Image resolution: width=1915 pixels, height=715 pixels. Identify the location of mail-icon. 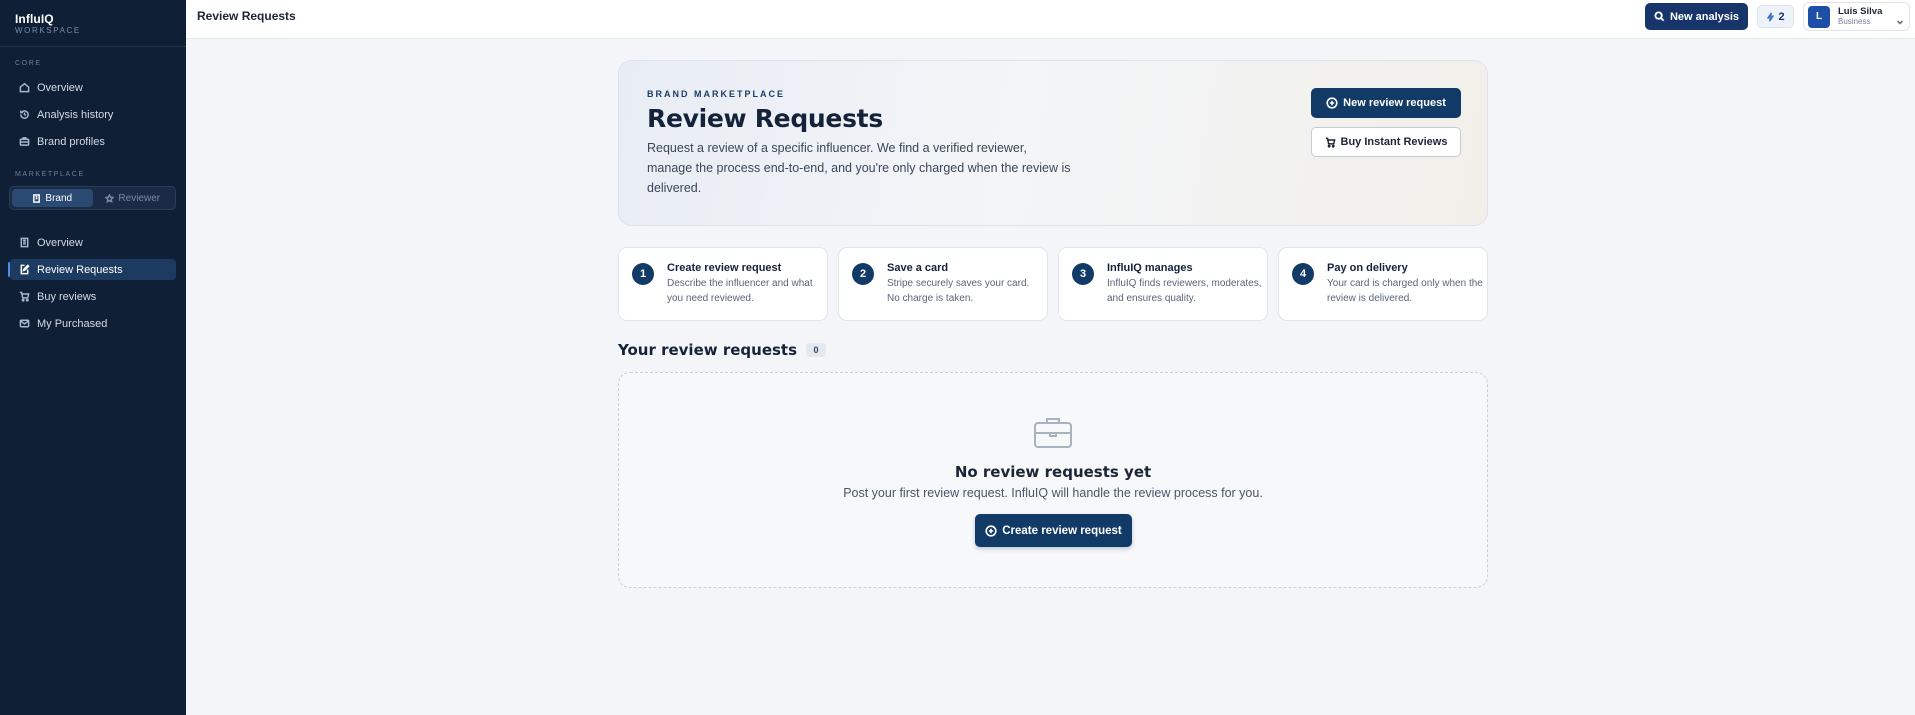
(24, 324).